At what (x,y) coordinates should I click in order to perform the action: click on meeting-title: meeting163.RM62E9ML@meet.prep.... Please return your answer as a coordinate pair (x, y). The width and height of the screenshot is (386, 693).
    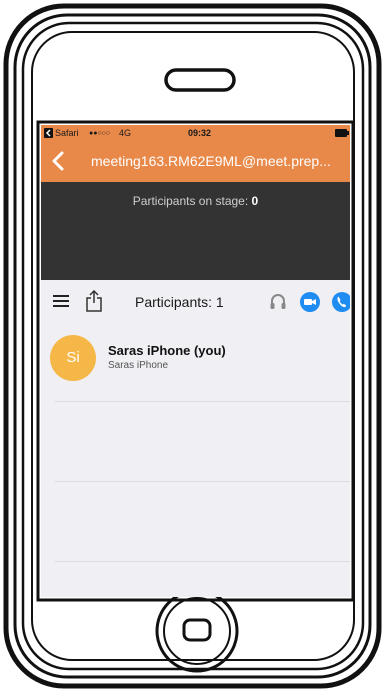
    Looking at the image, I should click on (211, 161).